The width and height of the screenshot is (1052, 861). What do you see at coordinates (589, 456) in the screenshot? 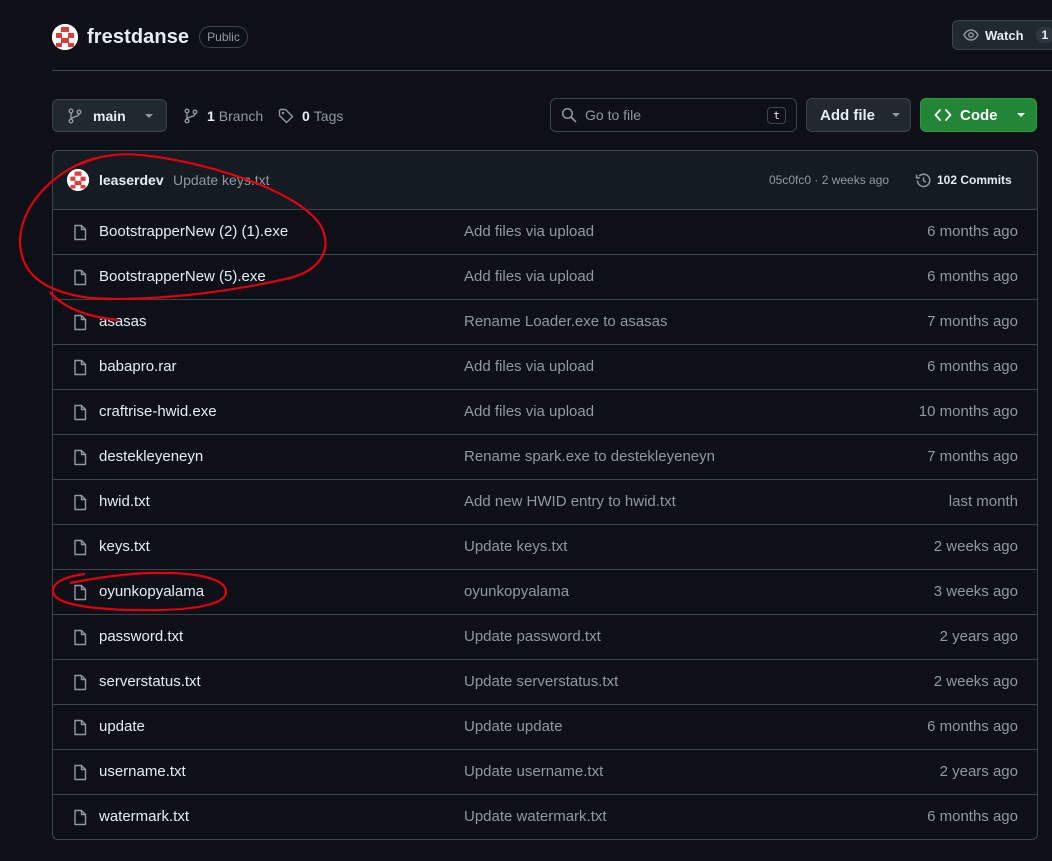
I see `file-commit-message: Rename spark.exe to destekleyeneyn` at bounding box center [589, 456].